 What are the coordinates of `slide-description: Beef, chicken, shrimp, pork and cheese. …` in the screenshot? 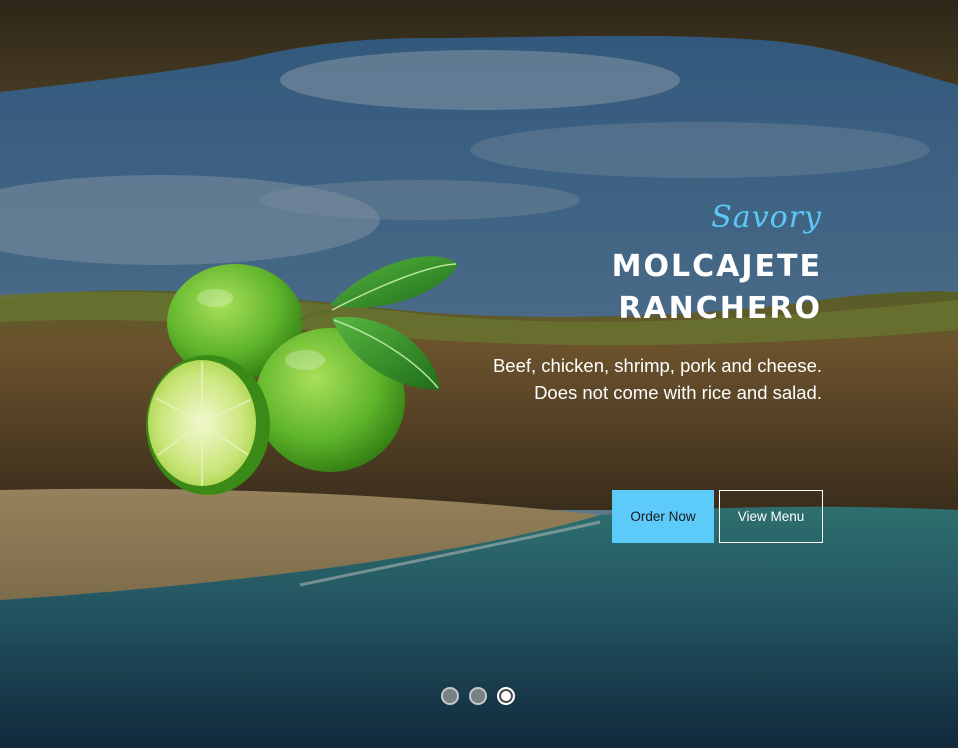 It's located at (657, 379).